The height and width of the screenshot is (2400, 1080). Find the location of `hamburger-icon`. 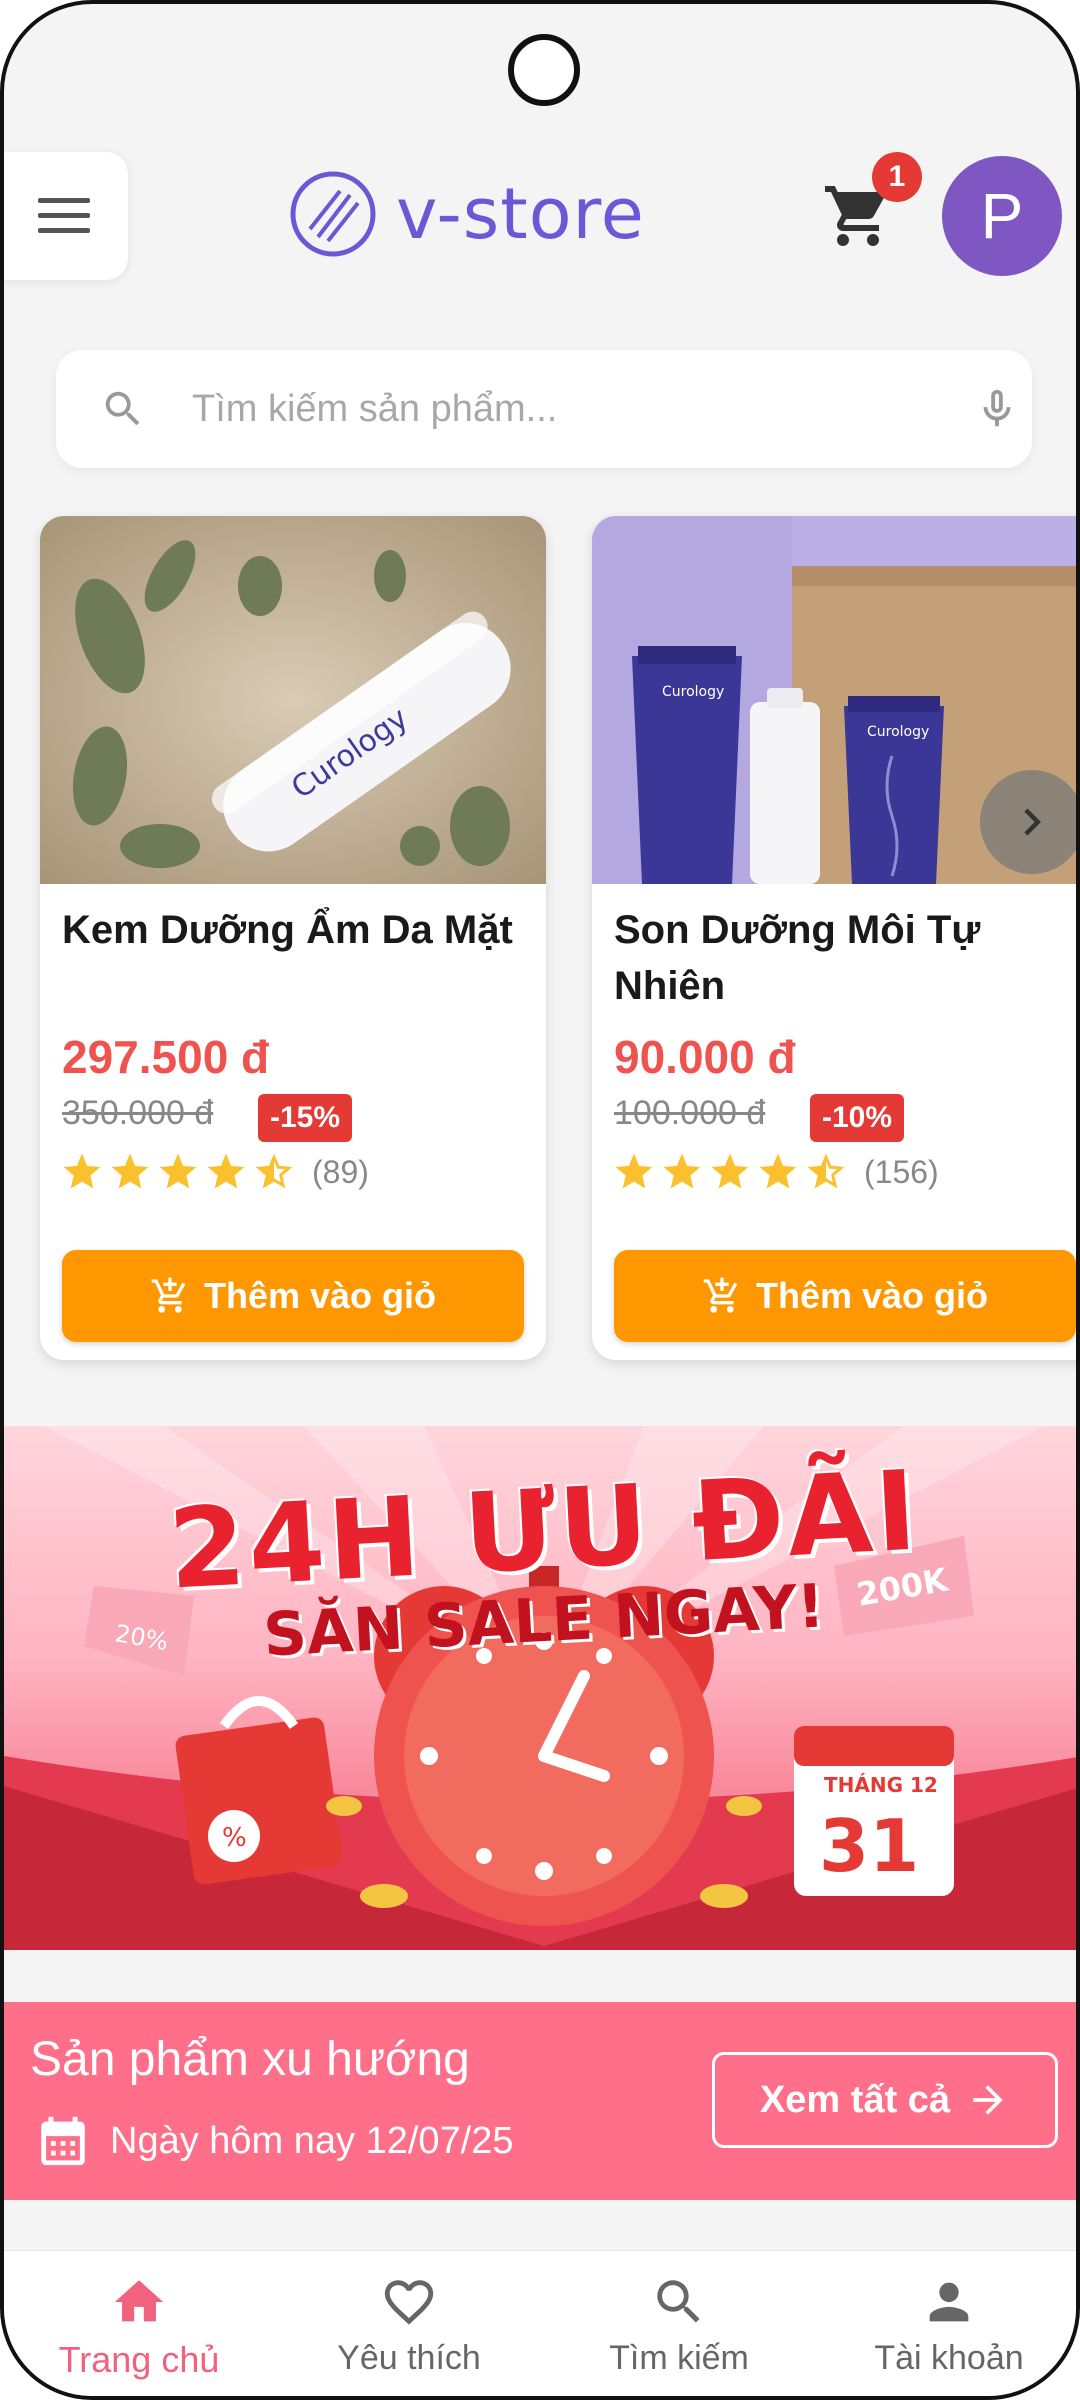

hamburger-icon is located at coordinates (64, 215).